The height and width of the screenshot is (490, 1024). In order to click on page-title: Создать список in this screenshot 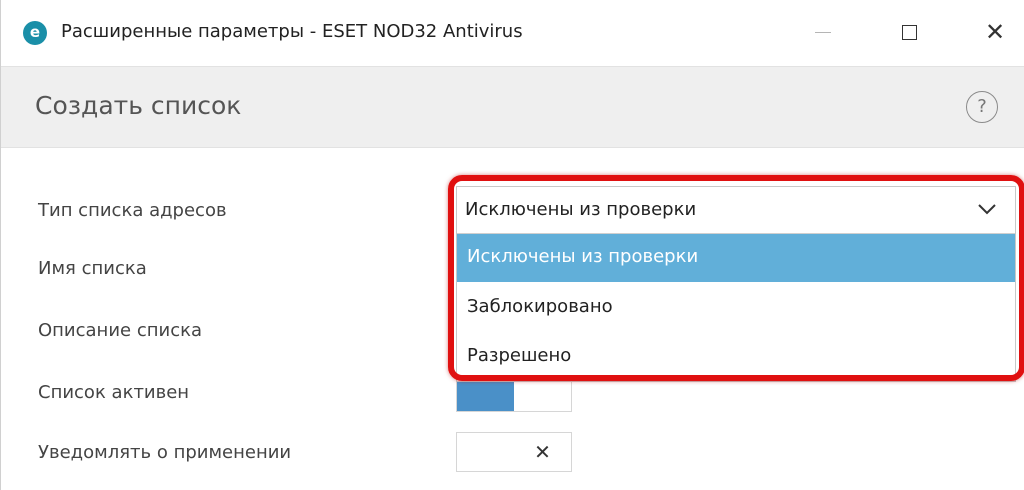, I will do `click(138, 105)`.